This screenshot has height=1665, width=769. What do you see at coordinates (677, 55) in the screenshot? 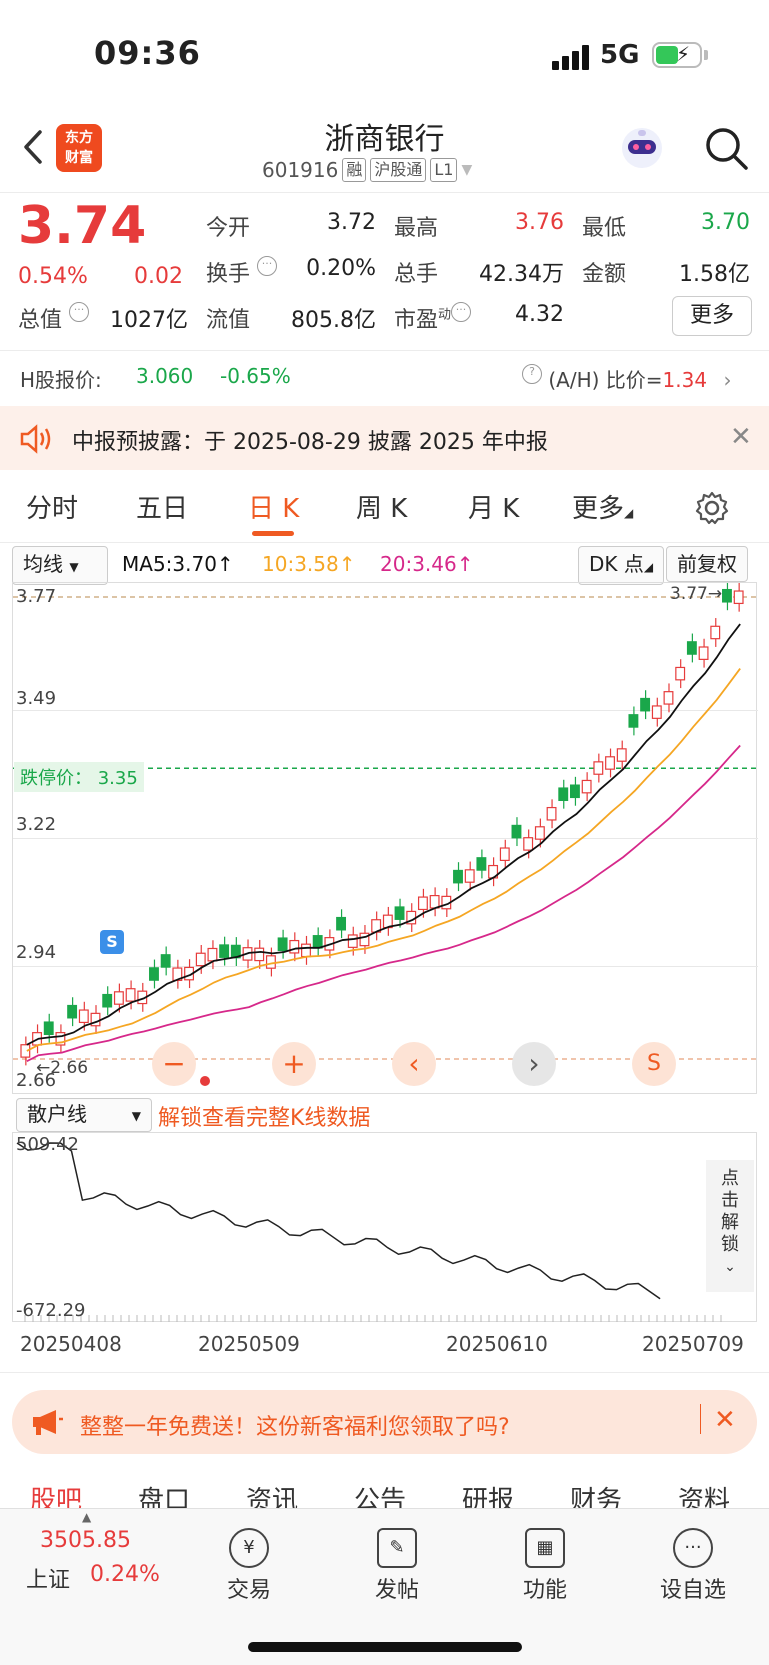
I see `battery-icon: ⚡` at bounding box center [677, 55].